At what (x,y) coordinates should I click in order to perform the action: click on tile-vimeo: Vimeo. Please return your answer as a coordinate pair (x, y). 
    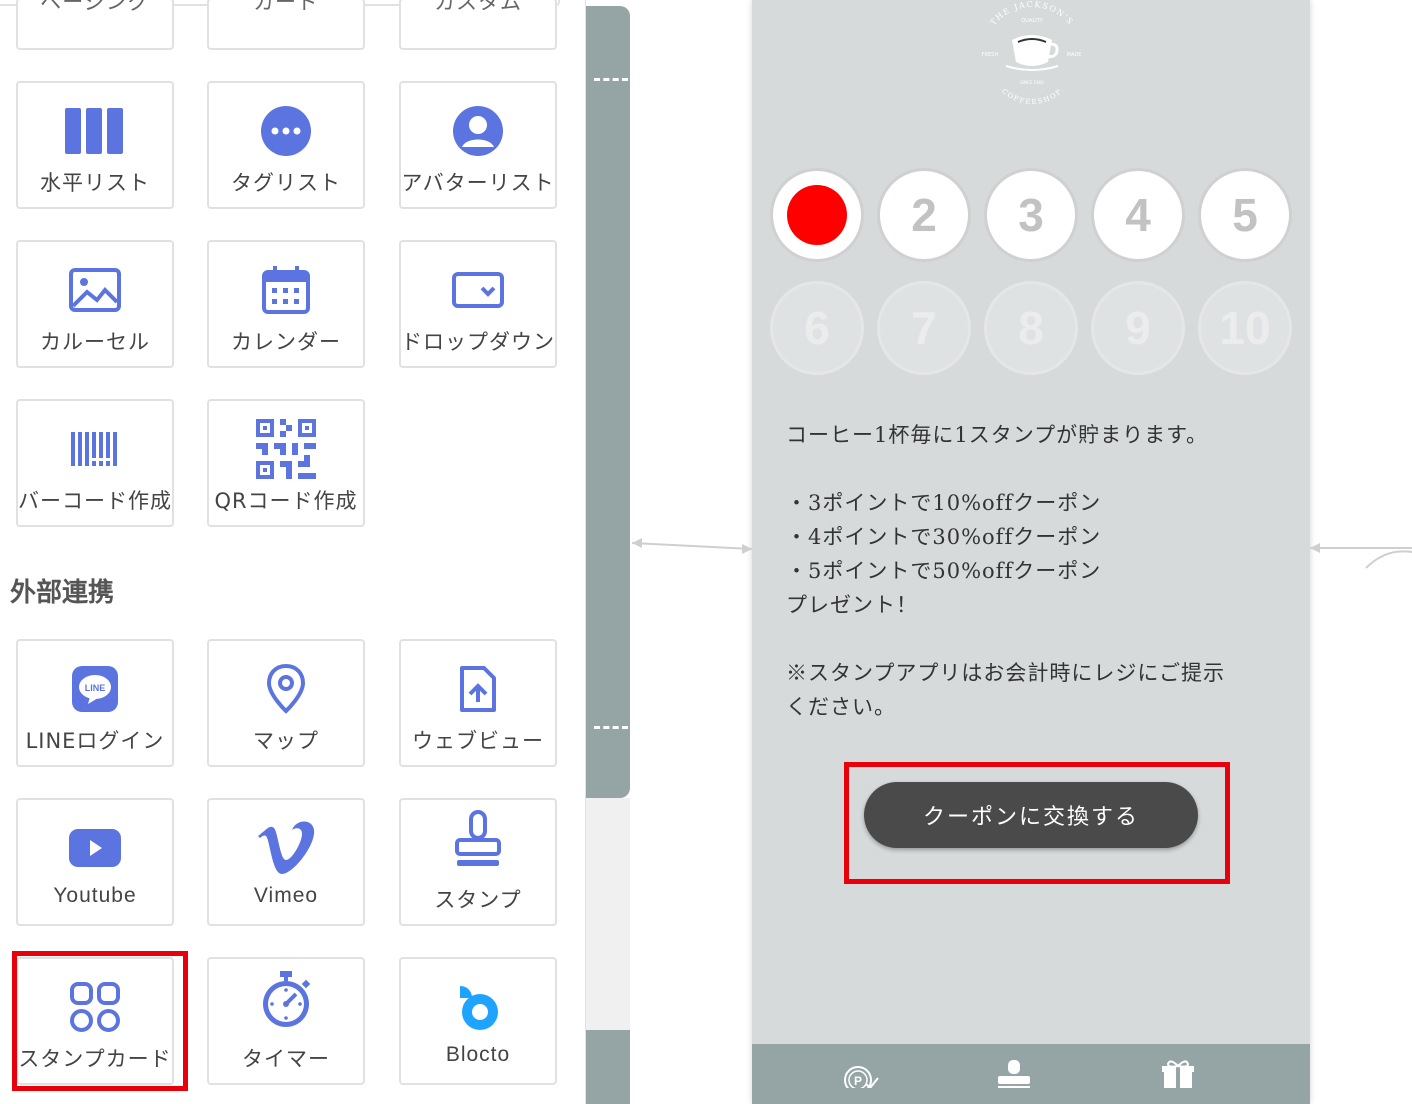
    Looking at the image, I should click on (286, 862).